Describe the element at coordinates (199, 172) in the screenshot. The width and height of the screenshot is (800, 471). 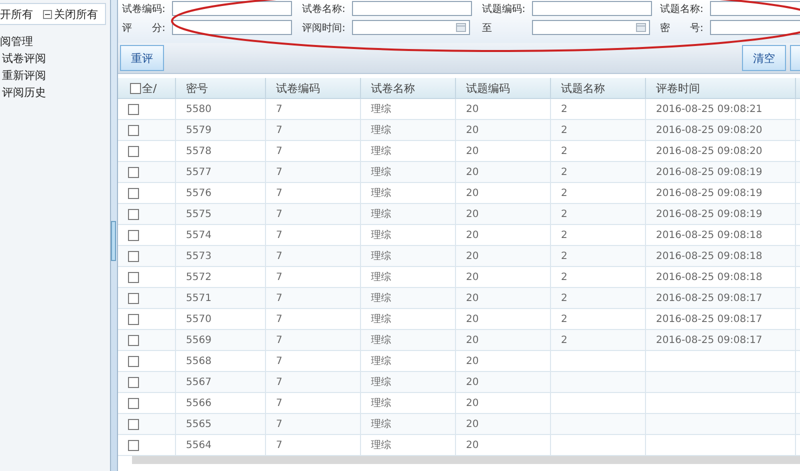
I see `table-cell: 5577` at that location.